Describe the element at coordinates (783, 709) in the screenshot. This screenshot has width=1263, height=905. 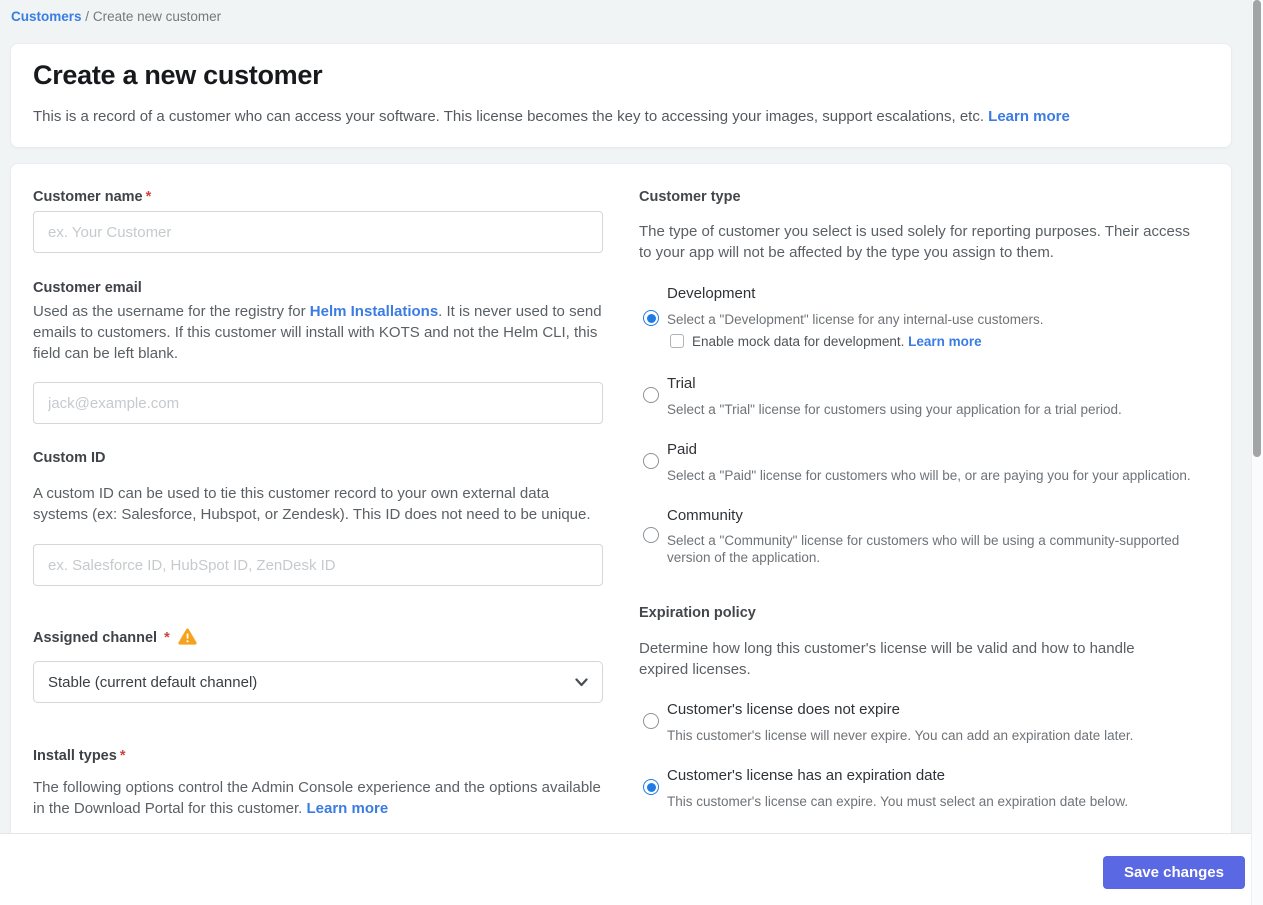
I see `expiration-option-label-no-expire: Customer's license does not expire` at that location.